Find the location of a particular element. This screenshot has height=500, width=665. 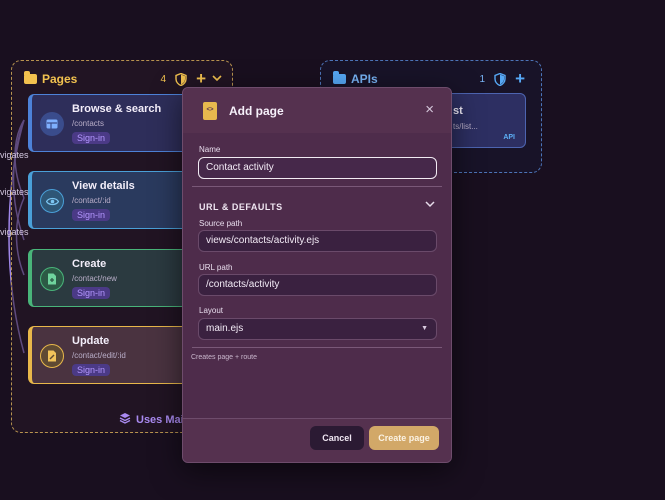

table-icon is located at coordinates (52, 124).